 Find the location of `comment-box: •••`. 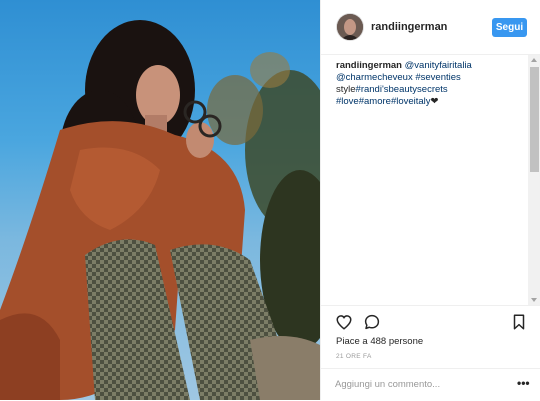

comment-box: ••• is located at coordinates (430, 384).